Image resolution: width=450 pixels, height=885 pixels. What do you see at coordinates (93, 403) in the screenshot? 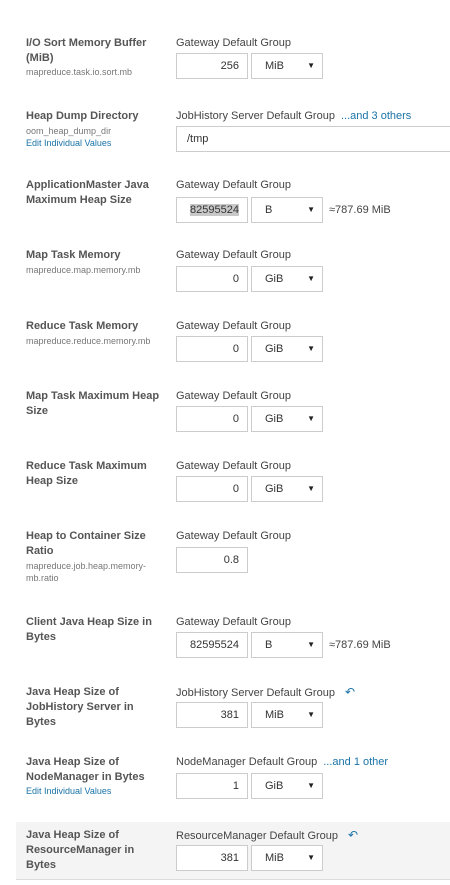
I see `property-label: Map Task Maximum Heap Size` at bounding box center [93, 403].